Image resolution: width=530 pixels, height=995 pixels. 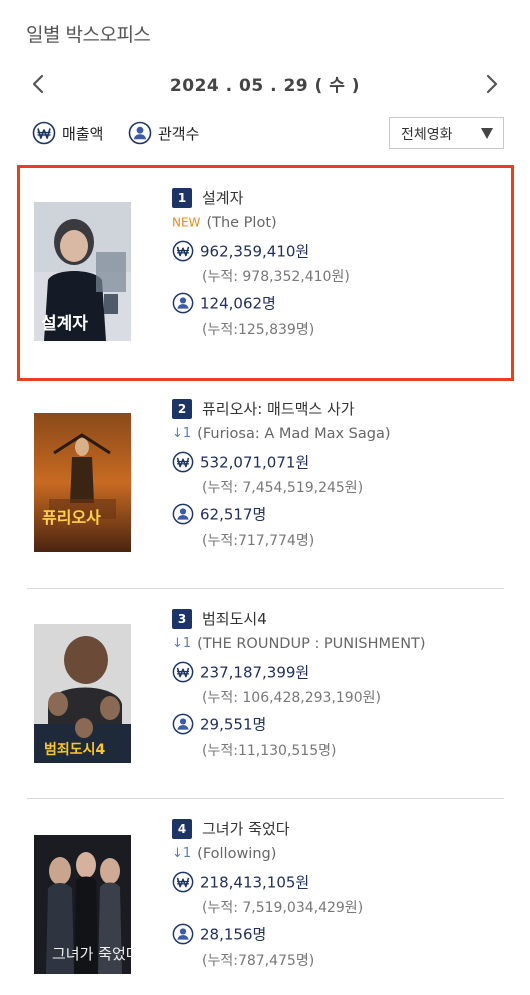 What do you see at coordinates (88, 35) in the screenshot?
I see `page-title: 일별 박스오피스` at bounding box center [88, 35].